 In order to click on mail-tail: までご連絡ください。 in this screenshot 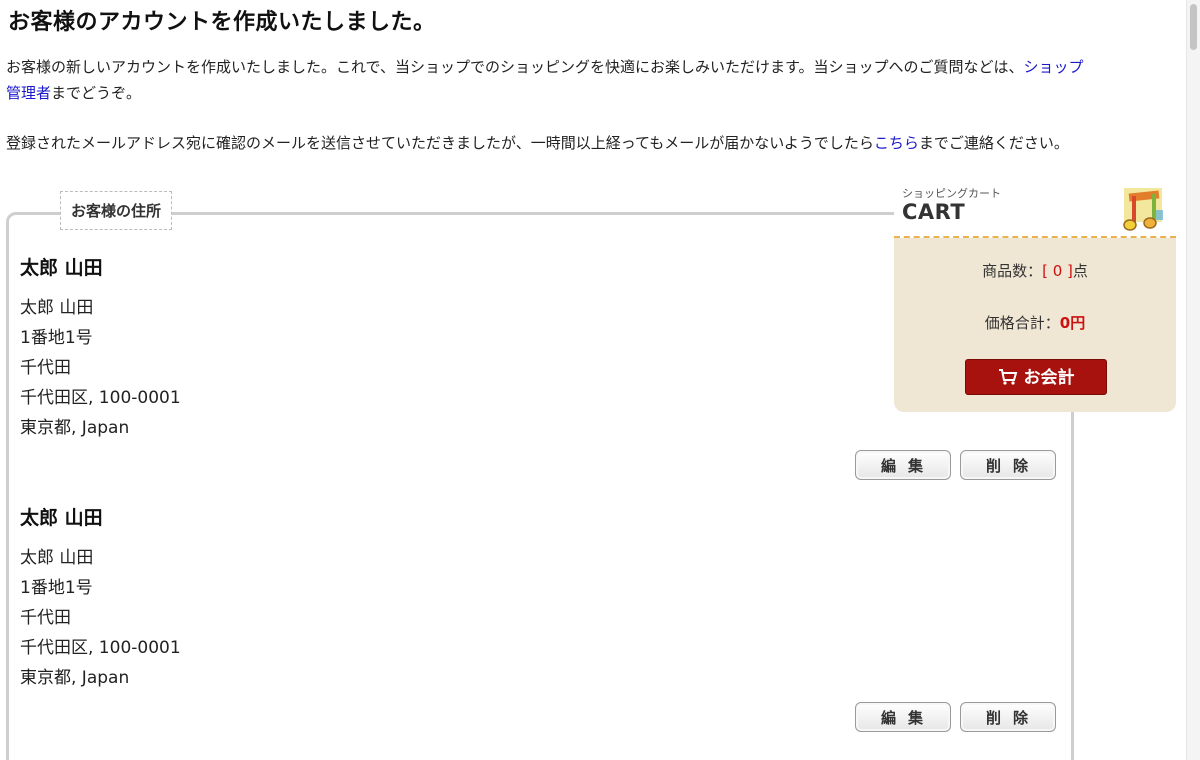, I will do `click(993, 143)`.